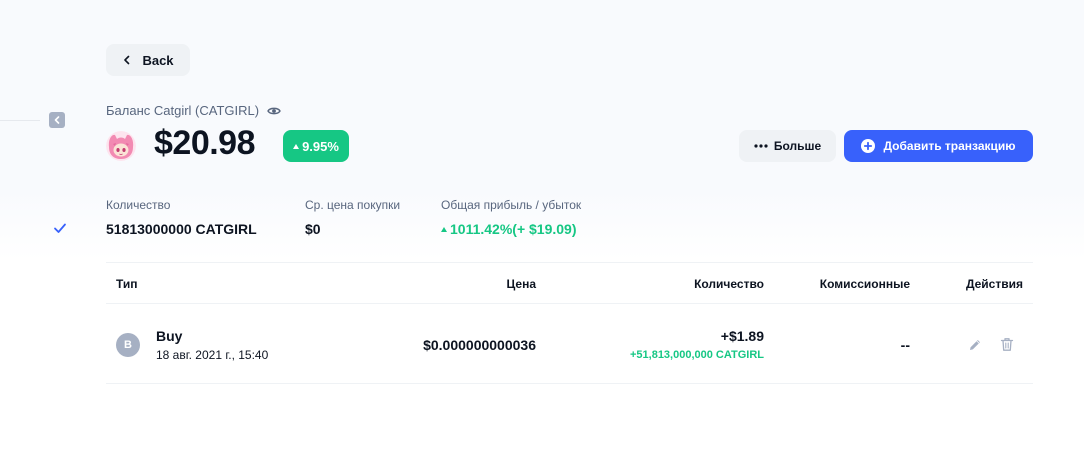  I want to click on balance-label-text: Баланс Catgirl (CATGIRL), so click(183, 110).